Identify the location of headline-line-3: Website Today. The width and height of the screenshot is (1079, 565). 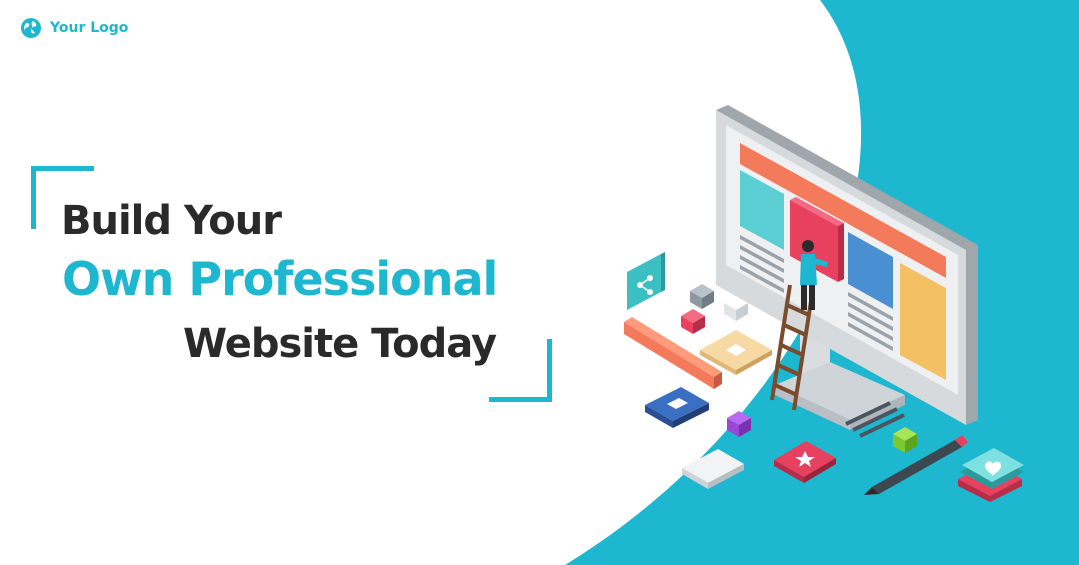
(340, 344).